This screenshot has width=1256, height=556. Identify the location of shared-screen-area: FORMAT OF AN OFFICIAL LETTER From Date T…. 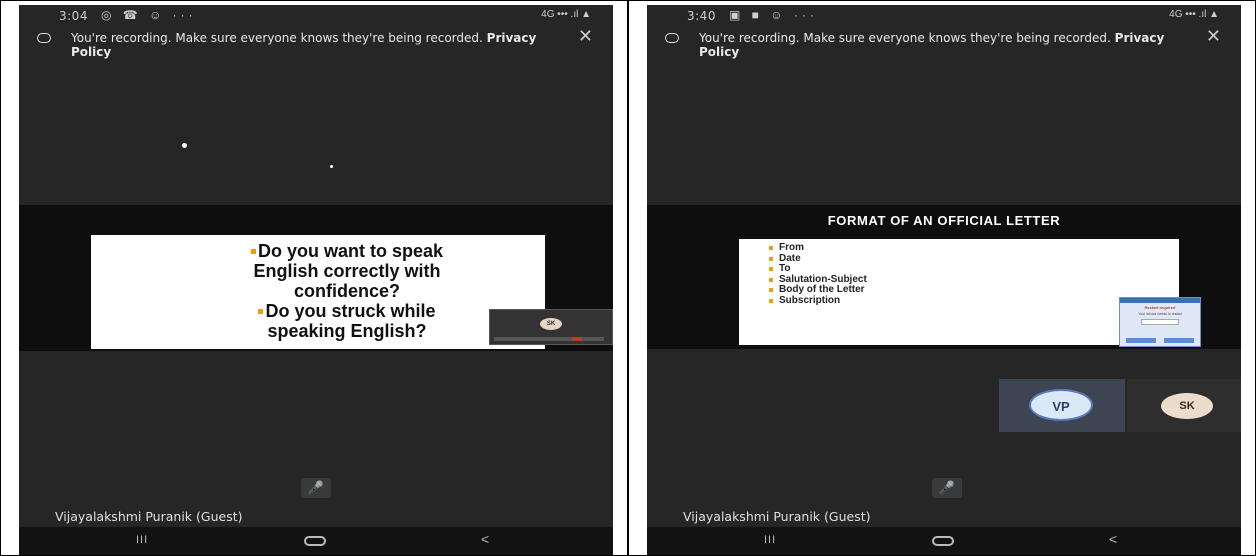
(944, 277).